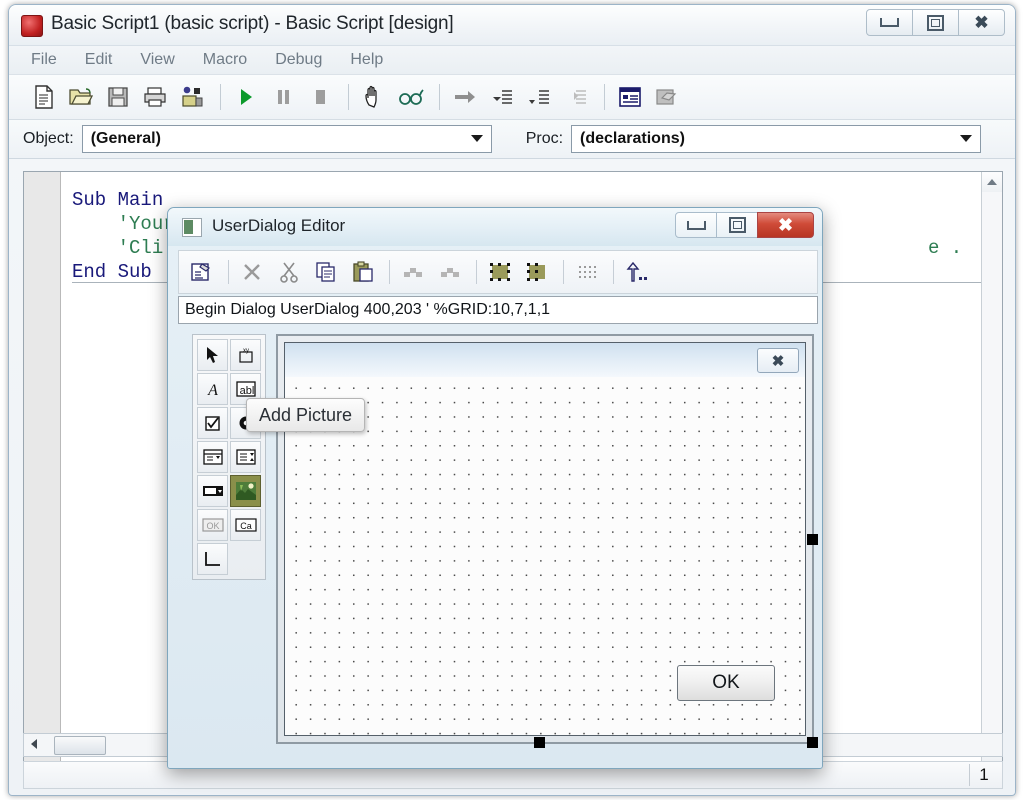 This screenshot has height=800, width=1023. I want to click on menu-debug: Debug, so click(298, 60).